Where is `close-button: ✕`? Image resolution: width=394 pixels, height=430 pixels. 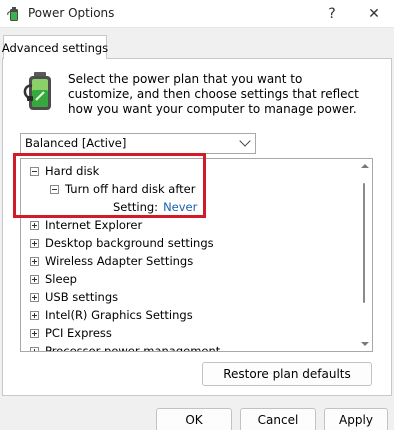
close-button: ✕ is located at coordinates (374, 14).